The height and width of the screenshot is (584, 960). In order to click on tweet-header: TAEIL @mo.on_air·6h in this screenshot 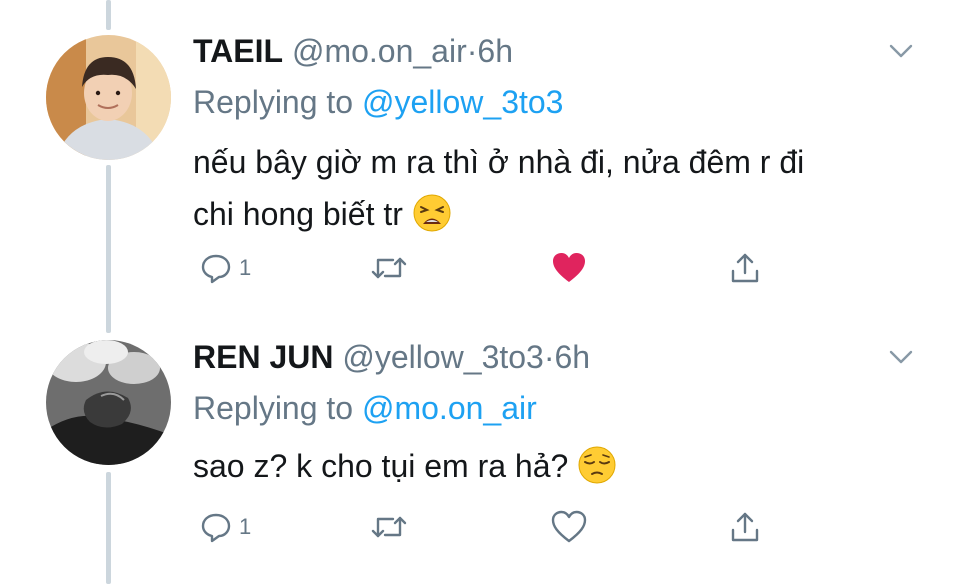, I will do `click(353, 51)`.